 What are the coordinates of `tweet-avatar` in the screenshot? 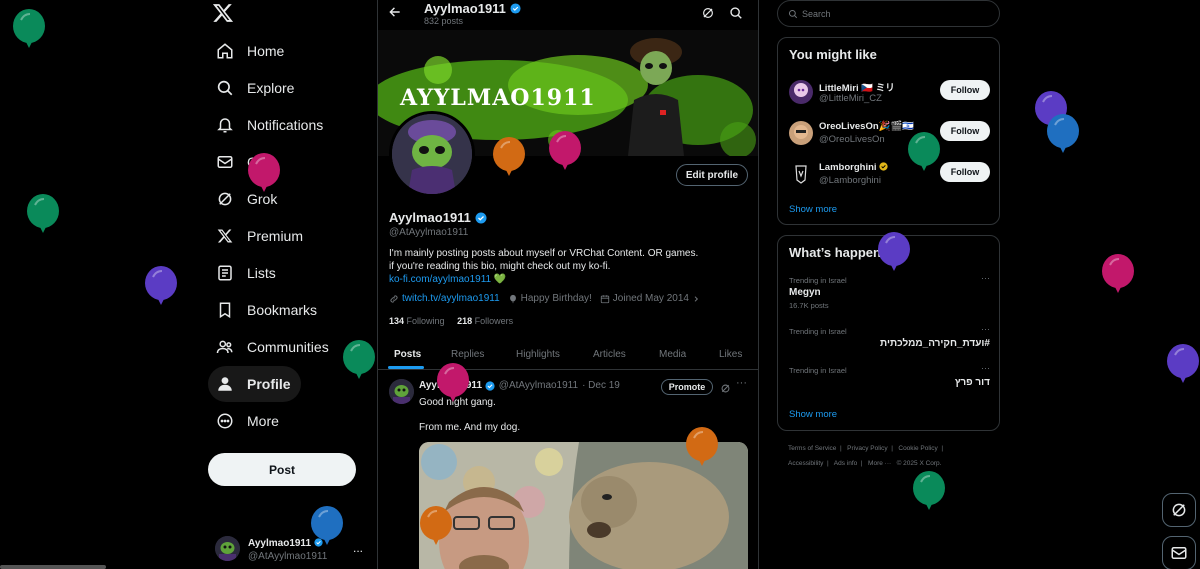 It's located at (401, 391).